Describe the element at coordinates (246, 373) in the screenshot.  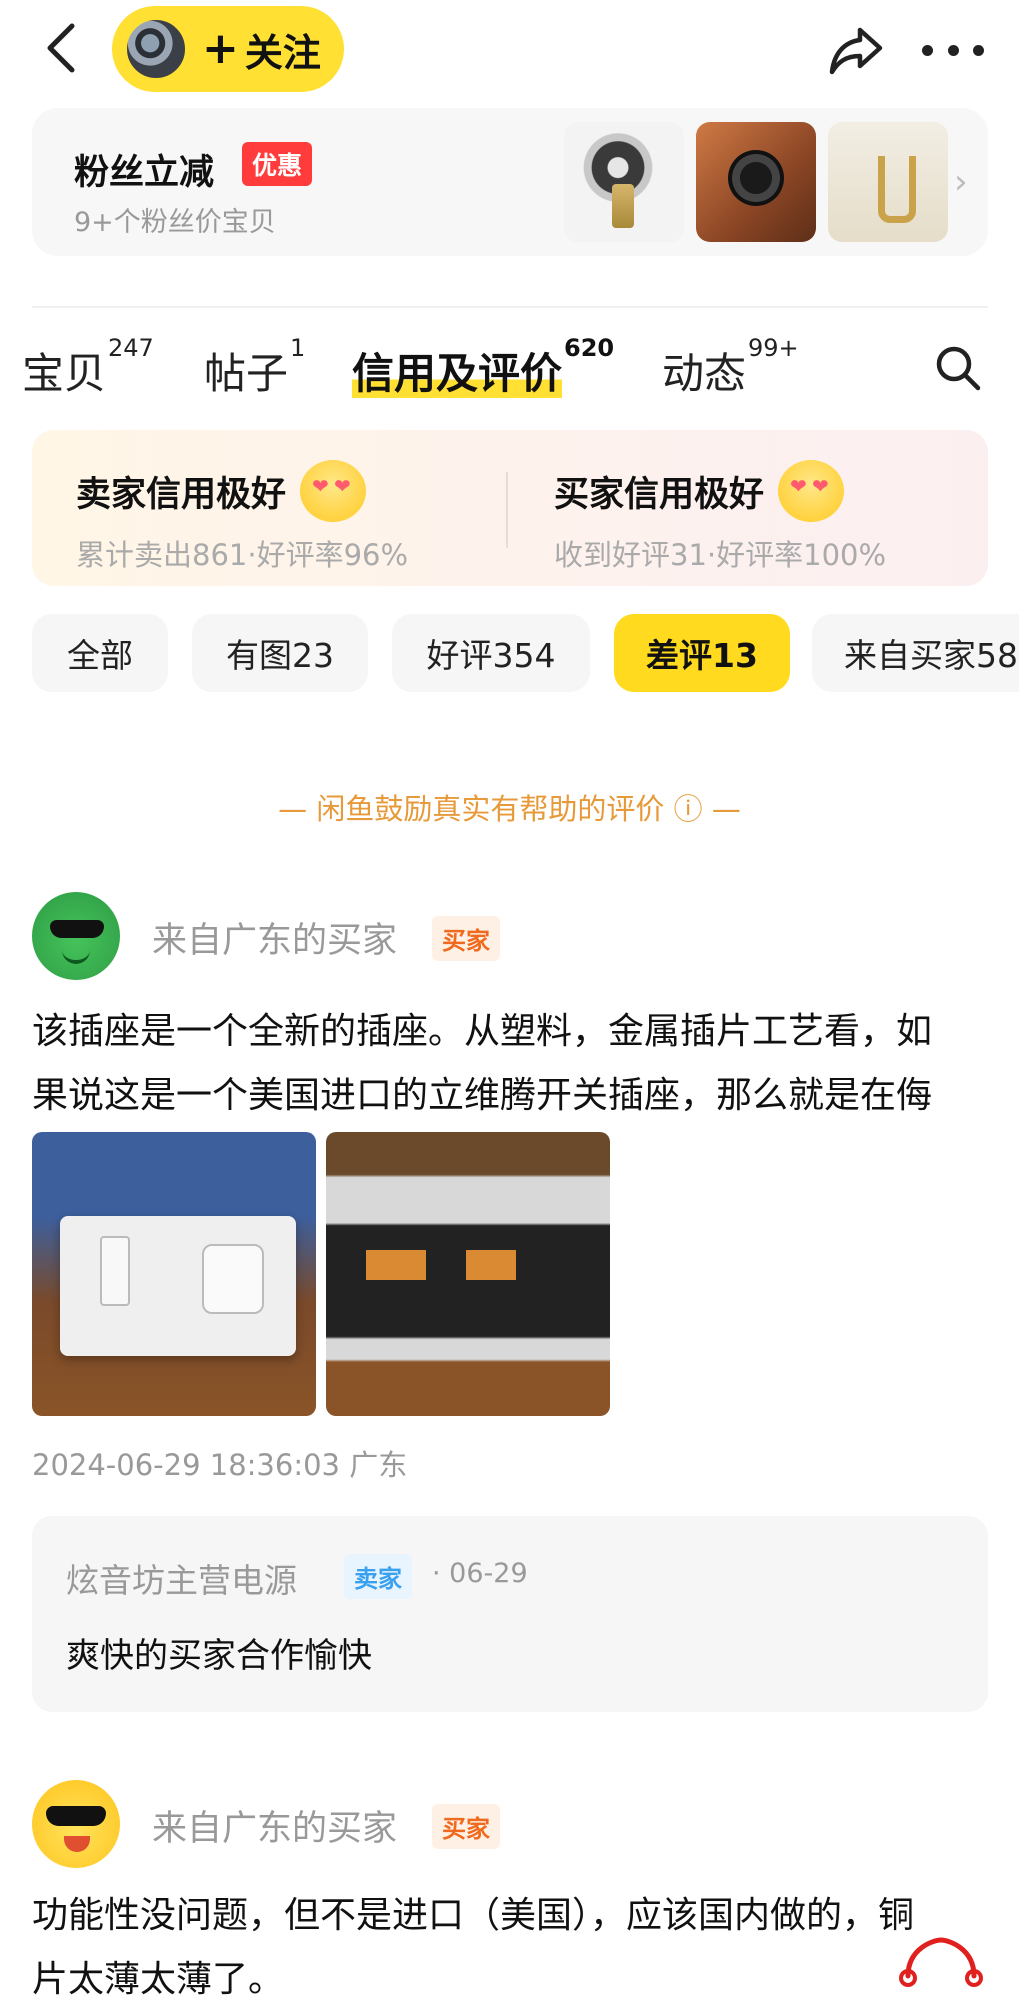
I see `tab-label: 帖子` at that location.